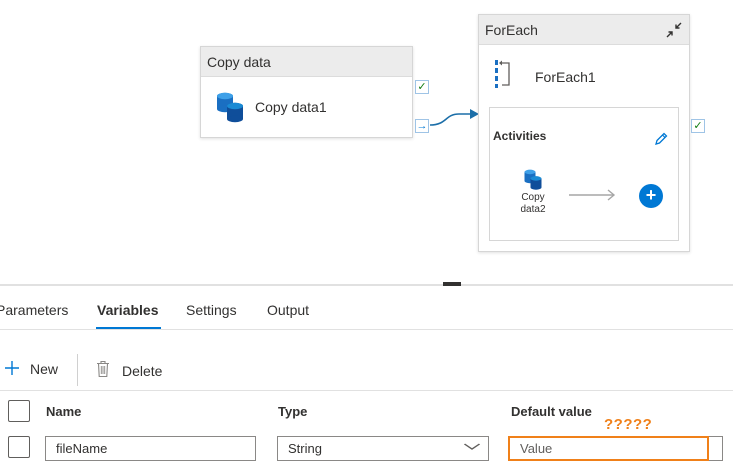  What do you see at coordinates (305, 448) in the screenshot?
I see `variable-type-value: String` at bounding box center [305, 448].